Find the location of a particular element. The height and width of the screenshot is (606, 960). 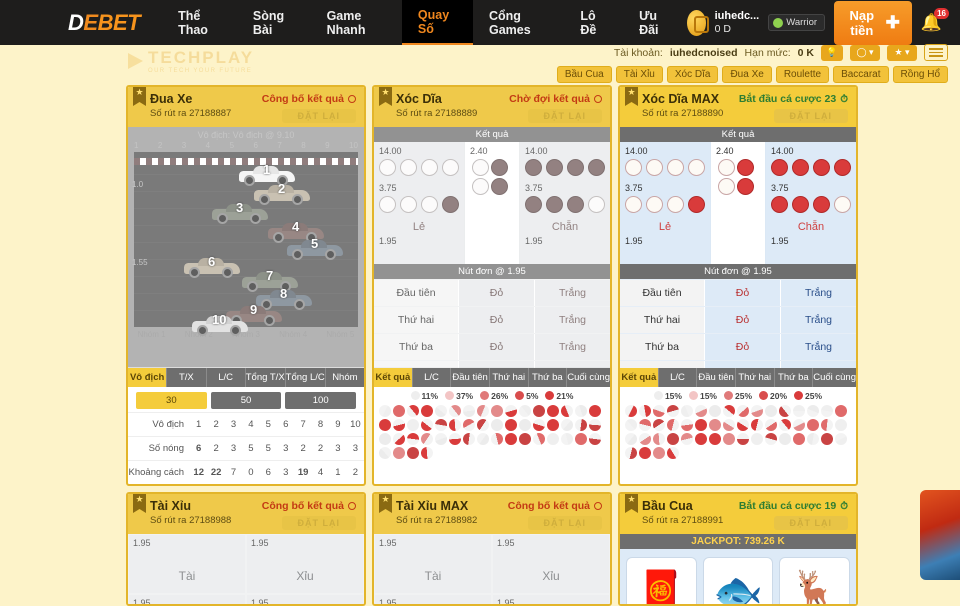

tab-nhom: Nhóm is located at coordinates (345, 377).